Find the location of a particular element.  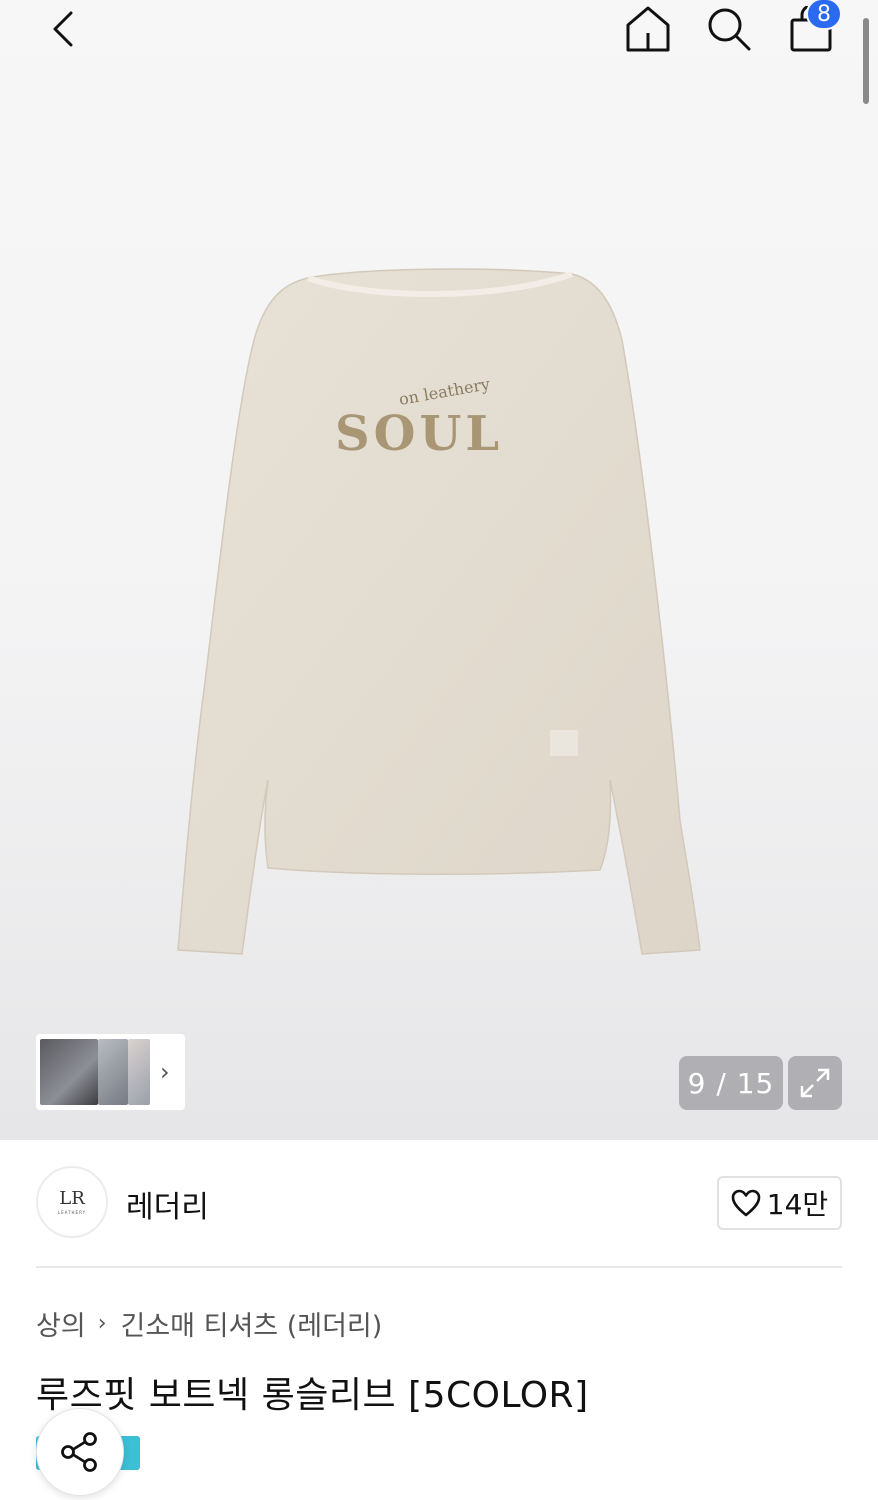

expand-icon is located at coordinates (815, 1083).